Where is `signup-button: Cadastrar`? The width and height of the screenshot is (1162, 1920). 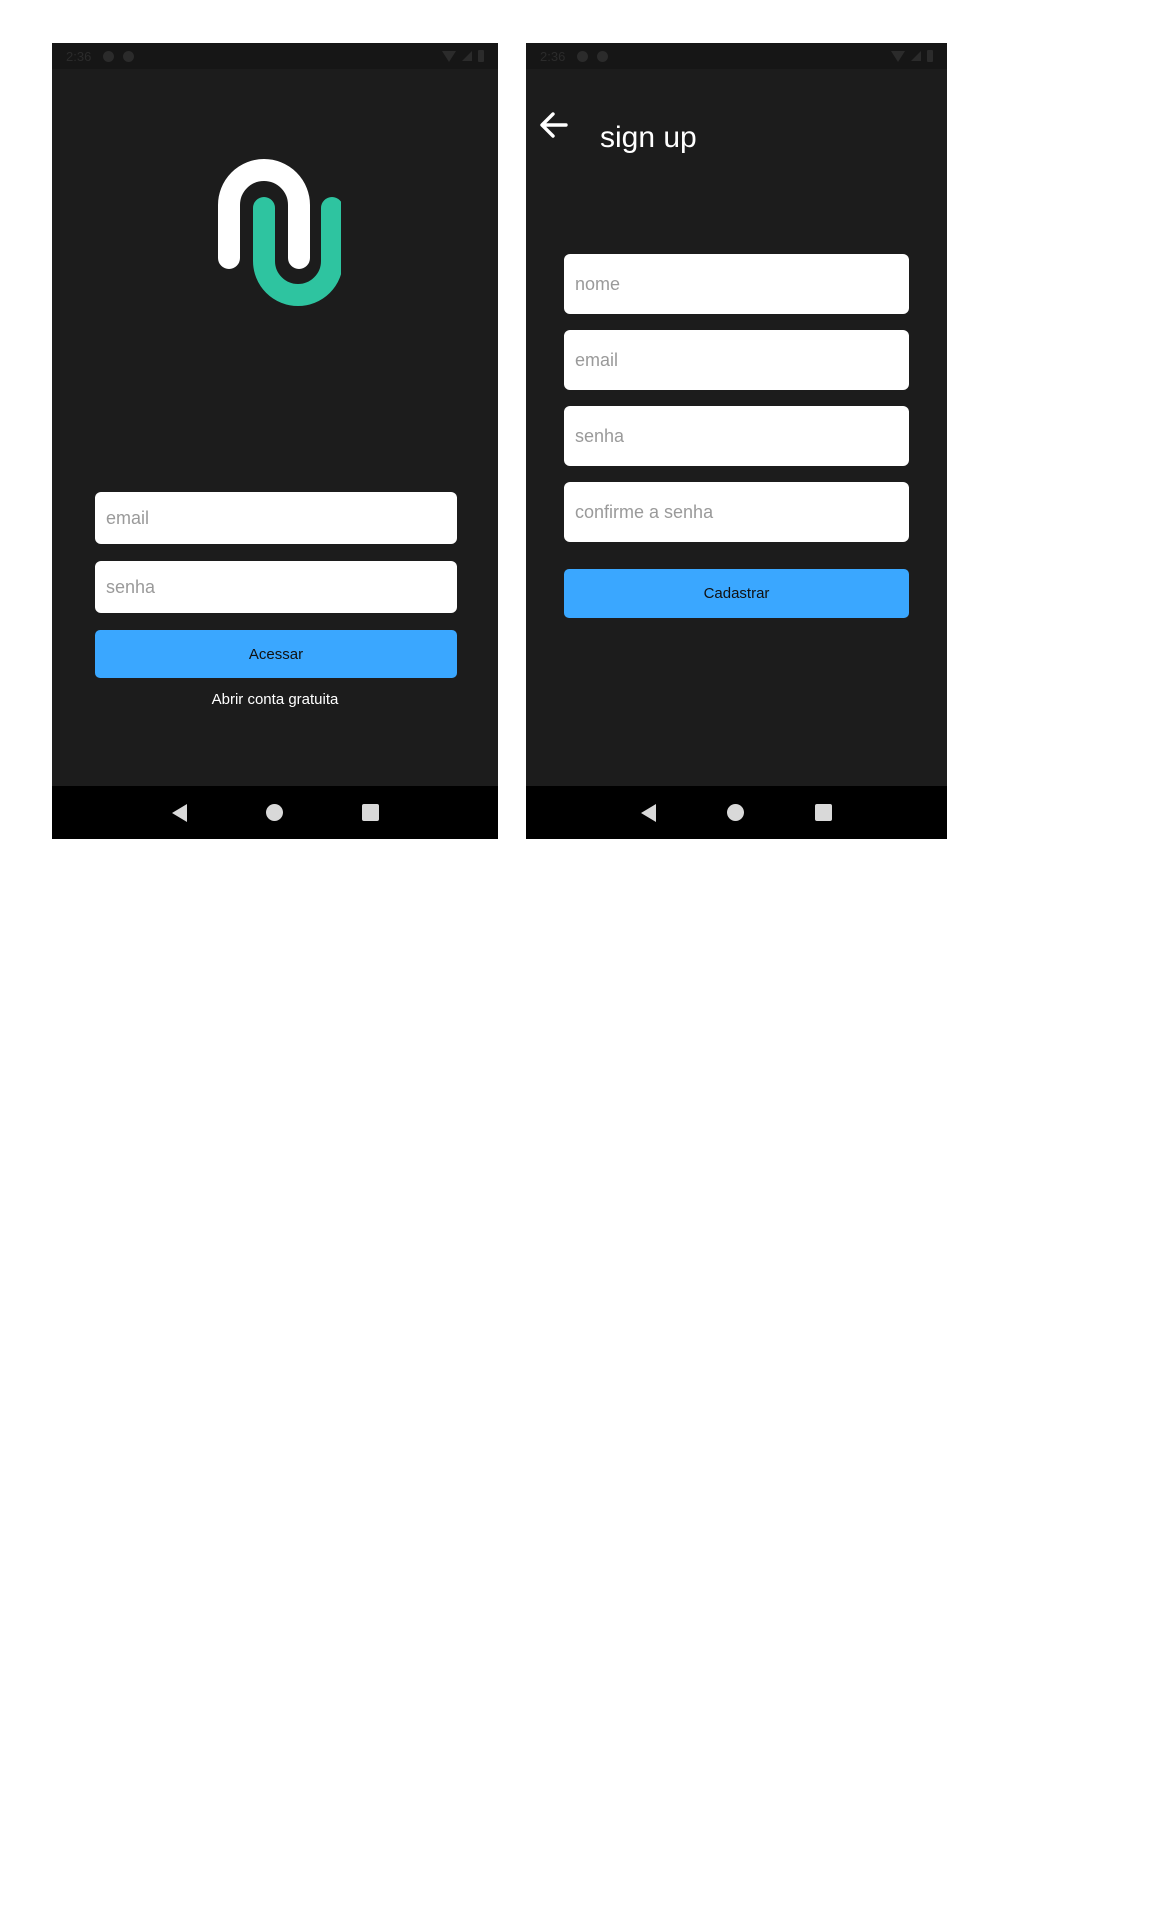 signup-button: Cadastrar is located at coordinates (736, 593).